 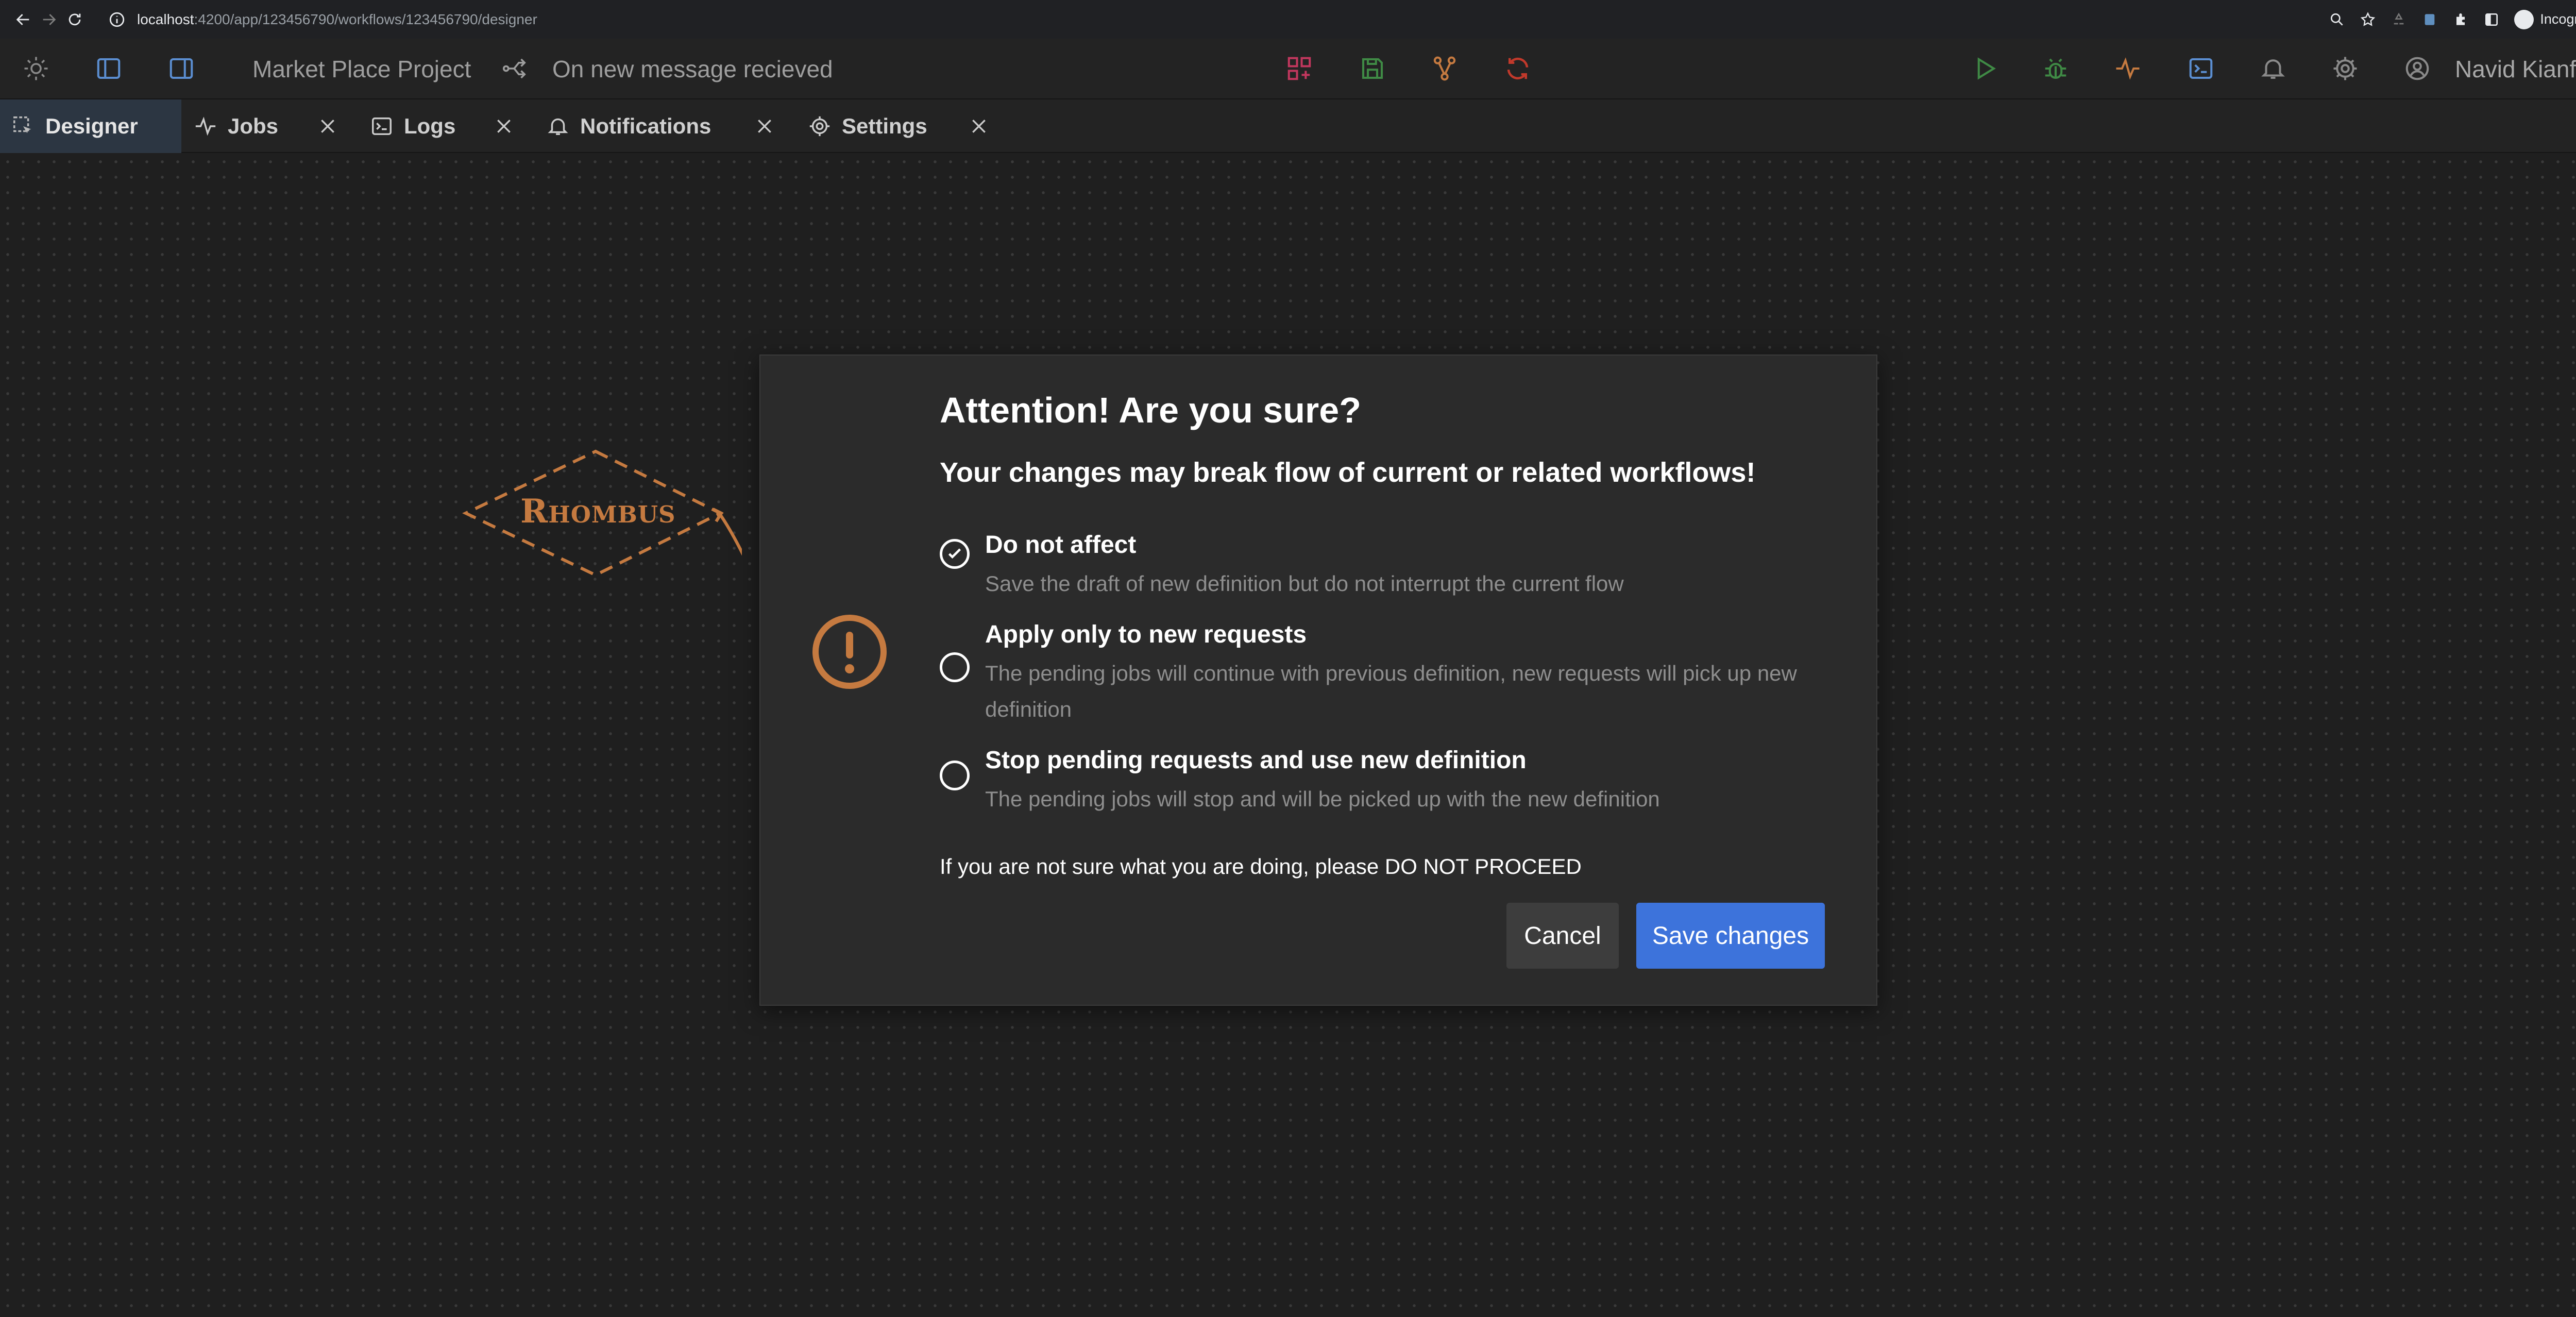 I want to click on notifications-button, so click(x=2273, y=68).